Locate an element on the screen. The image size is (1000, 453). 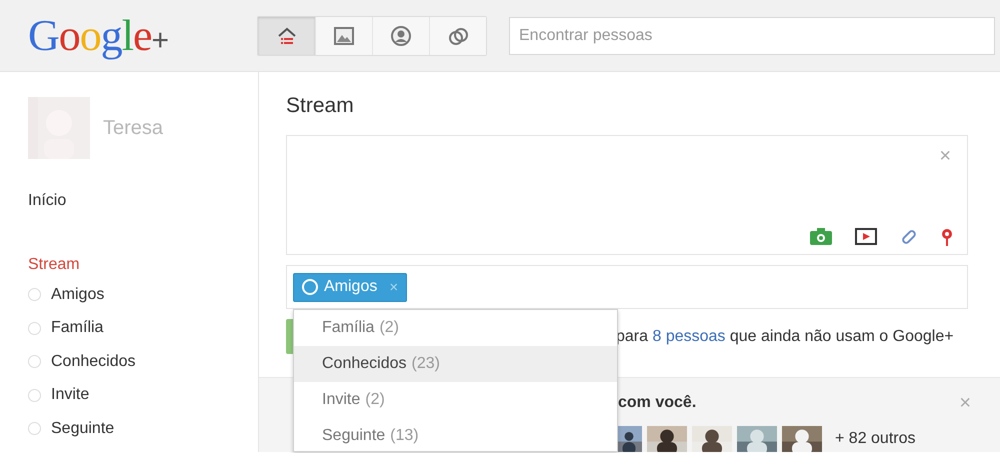
share-field: Amigos × is located at coordinates (627, 287).